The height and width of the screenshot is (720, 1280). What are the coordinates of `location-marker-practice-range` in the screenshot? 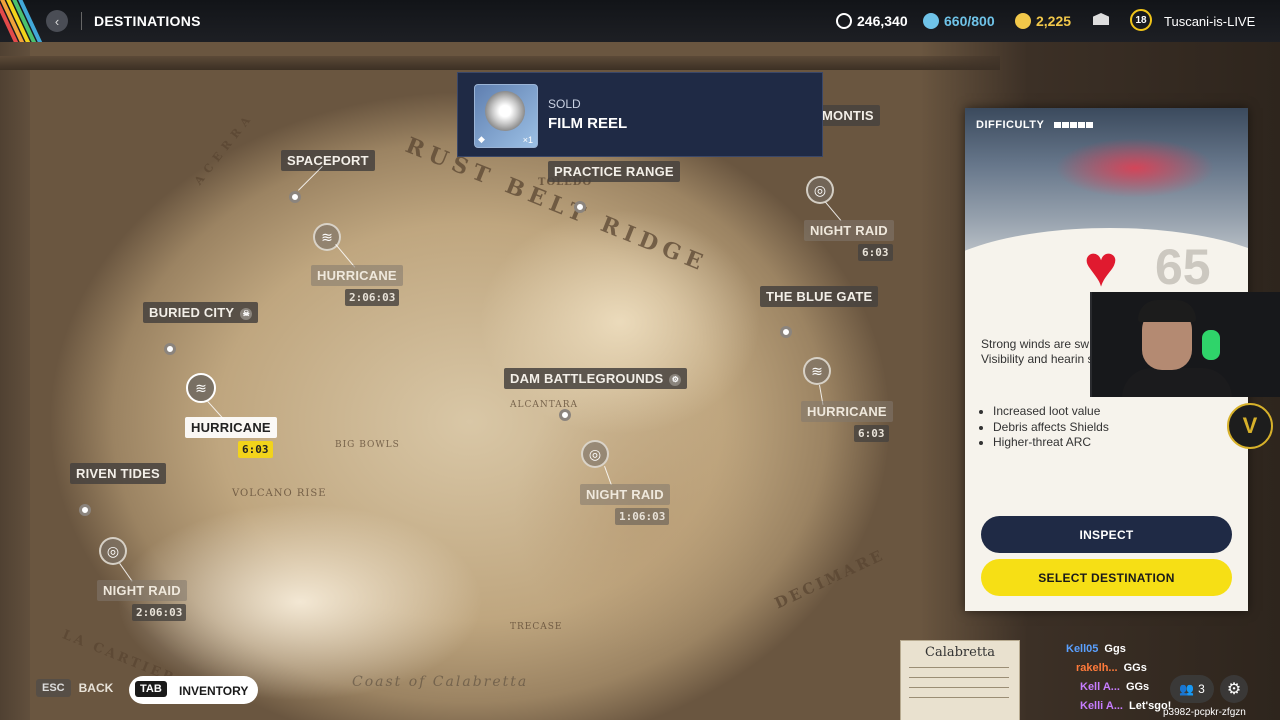 It's located at (580, 207).